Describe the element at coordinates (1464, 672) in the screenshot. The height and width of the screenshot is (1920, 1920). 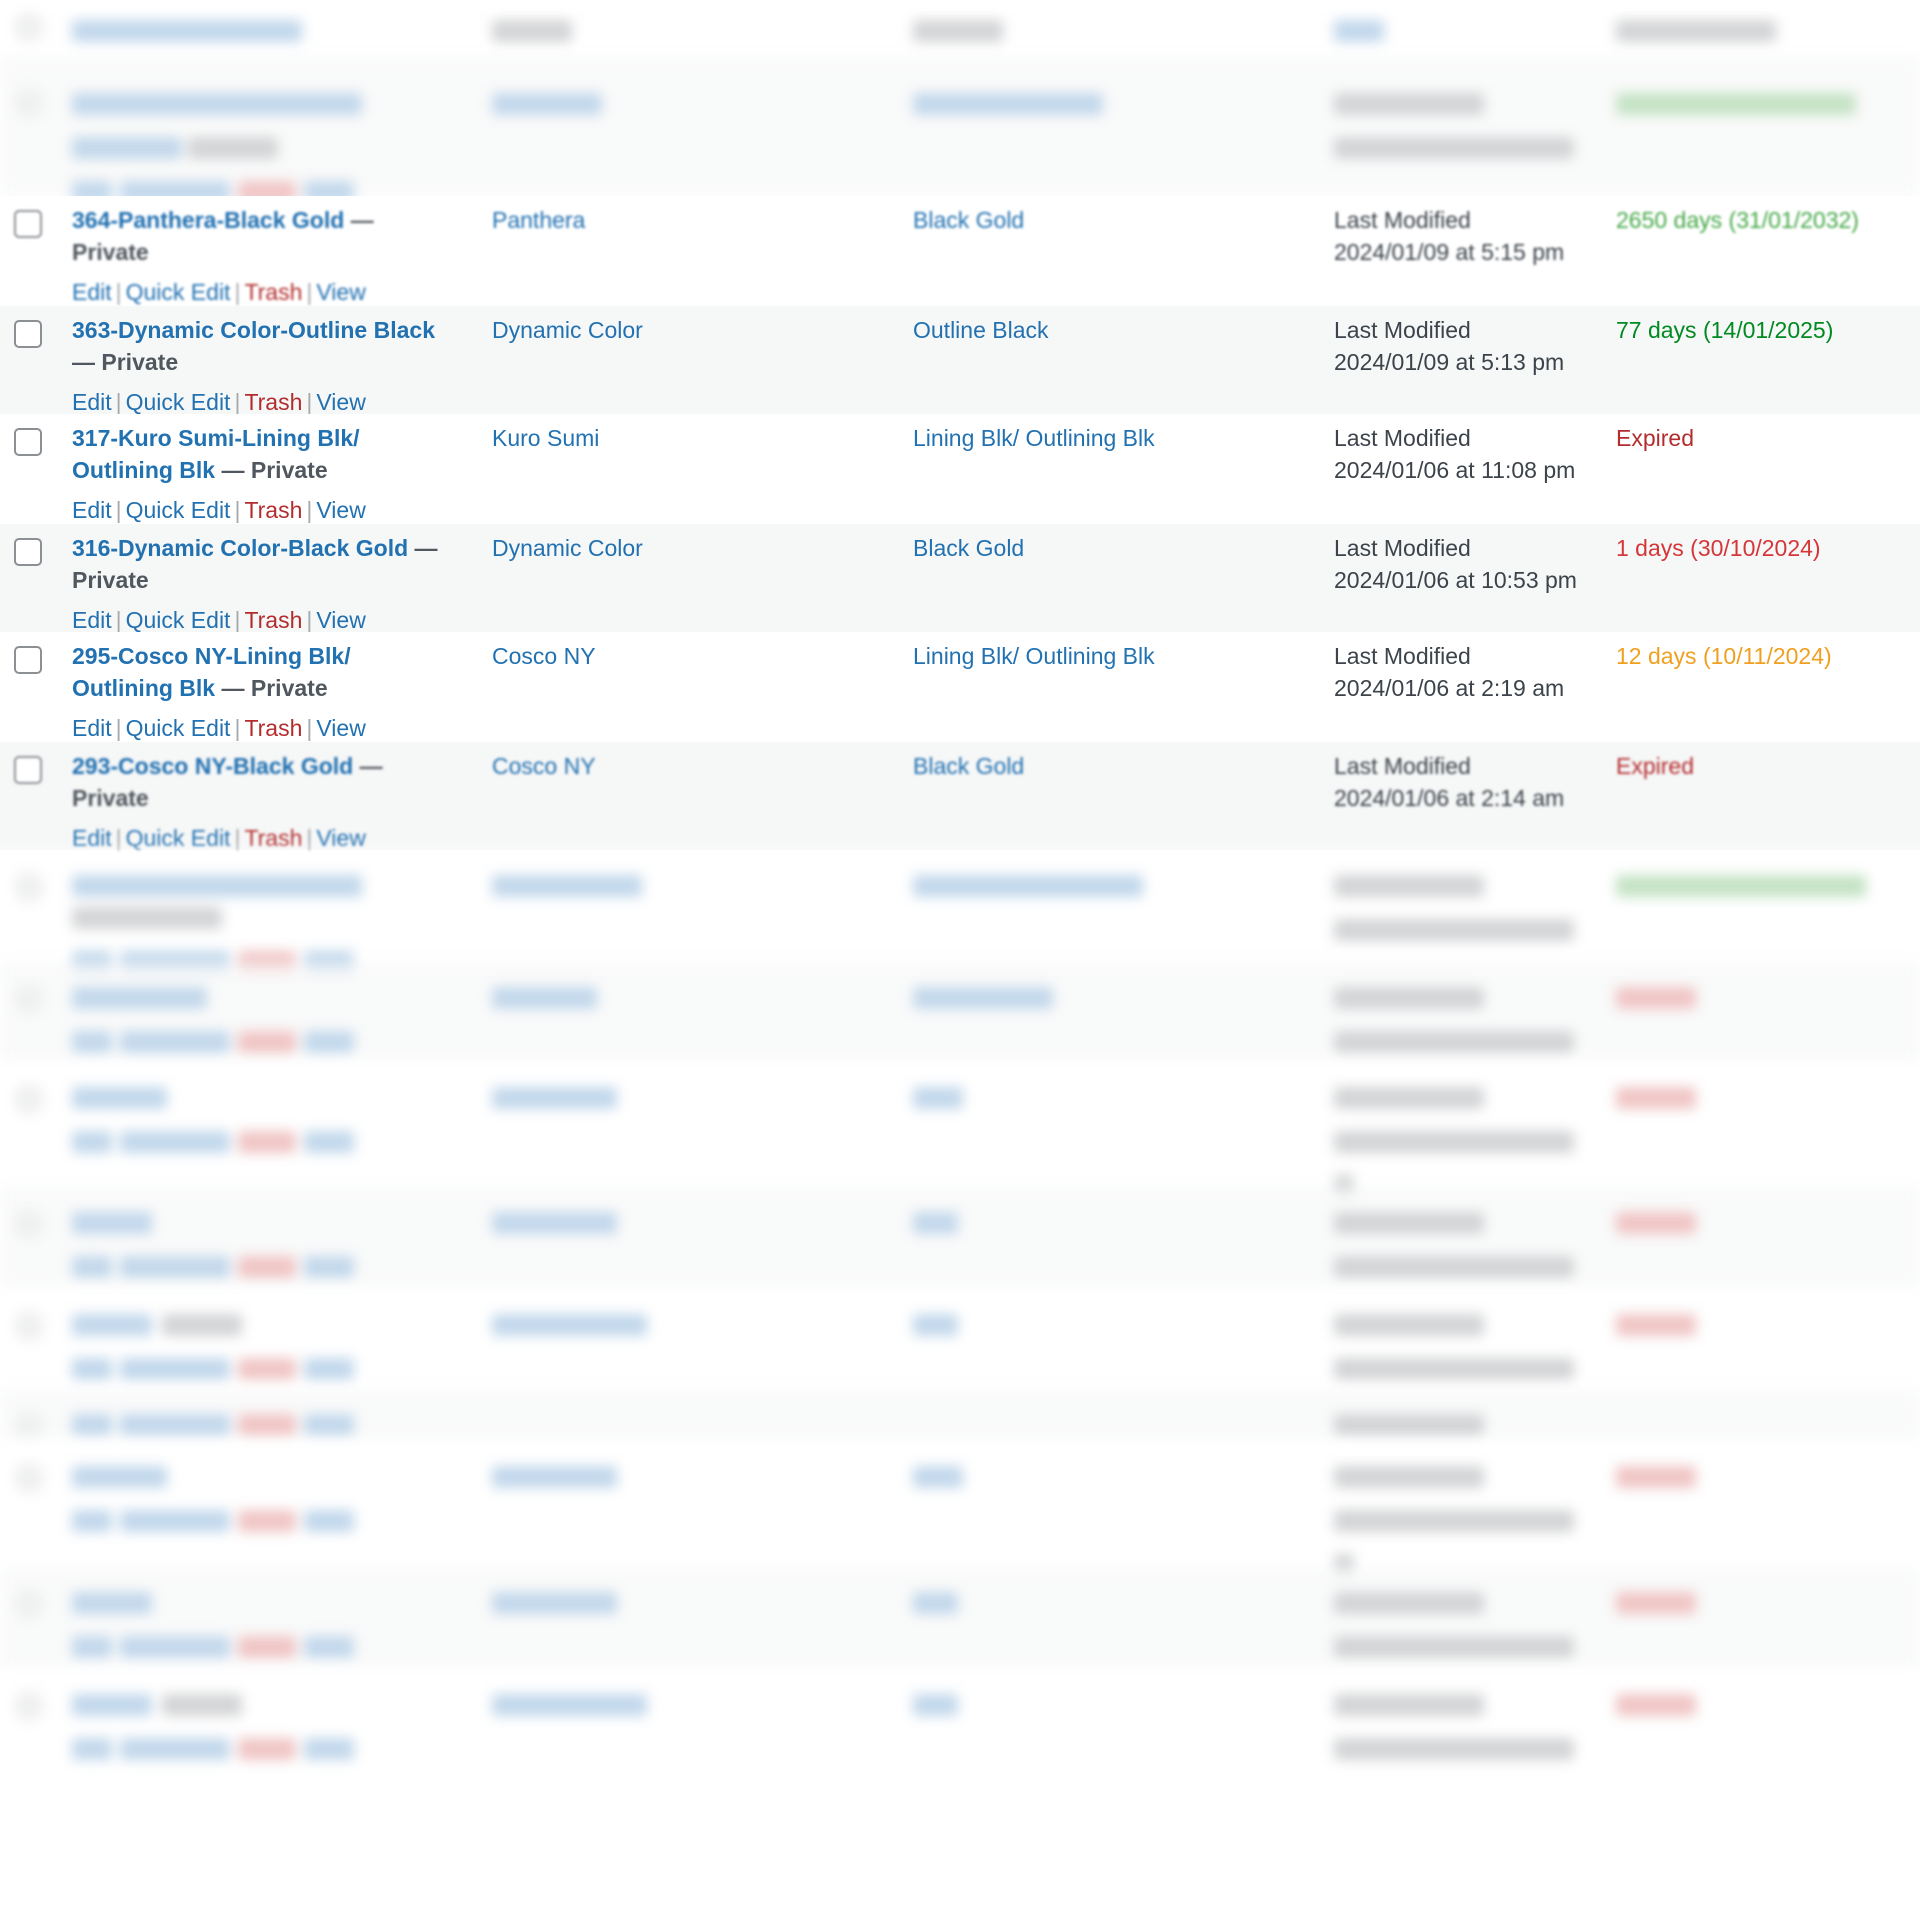
I see `date-cell: Last Modified 2024/01/06 at 2:19 am` at that location.